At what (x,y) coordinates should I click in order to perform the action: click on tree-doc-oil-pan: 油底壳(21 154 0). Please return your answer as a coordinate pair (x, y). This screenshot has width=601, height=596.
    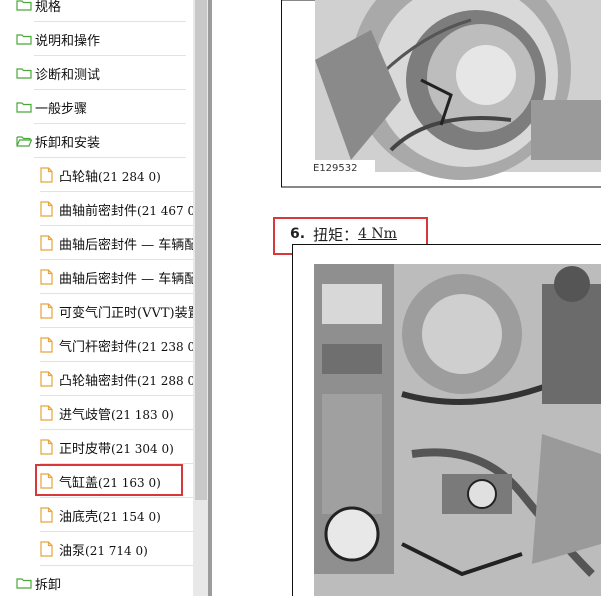
    Looking at the image, I should click on (116, 515).